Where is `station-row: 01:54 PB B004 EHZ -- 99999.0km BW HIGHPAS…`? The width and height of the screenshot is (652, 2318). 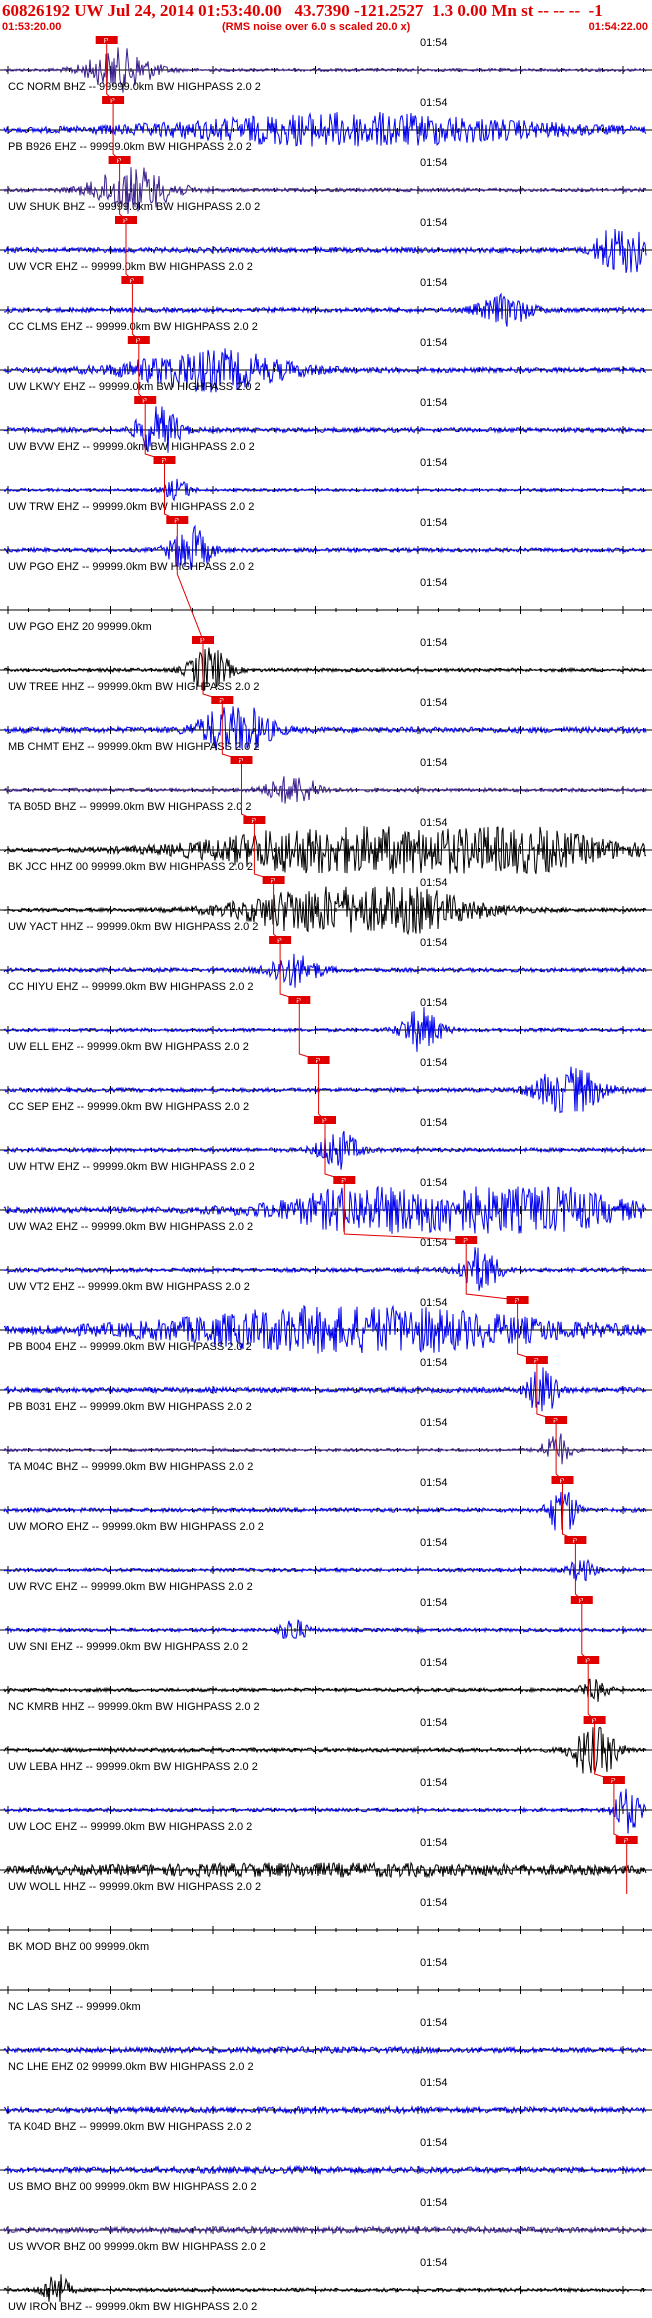 station-row: 01:54 PB B004 EHZ -- 99999.0km BW HIGHPAS… is located at coordinates (326, 1325).